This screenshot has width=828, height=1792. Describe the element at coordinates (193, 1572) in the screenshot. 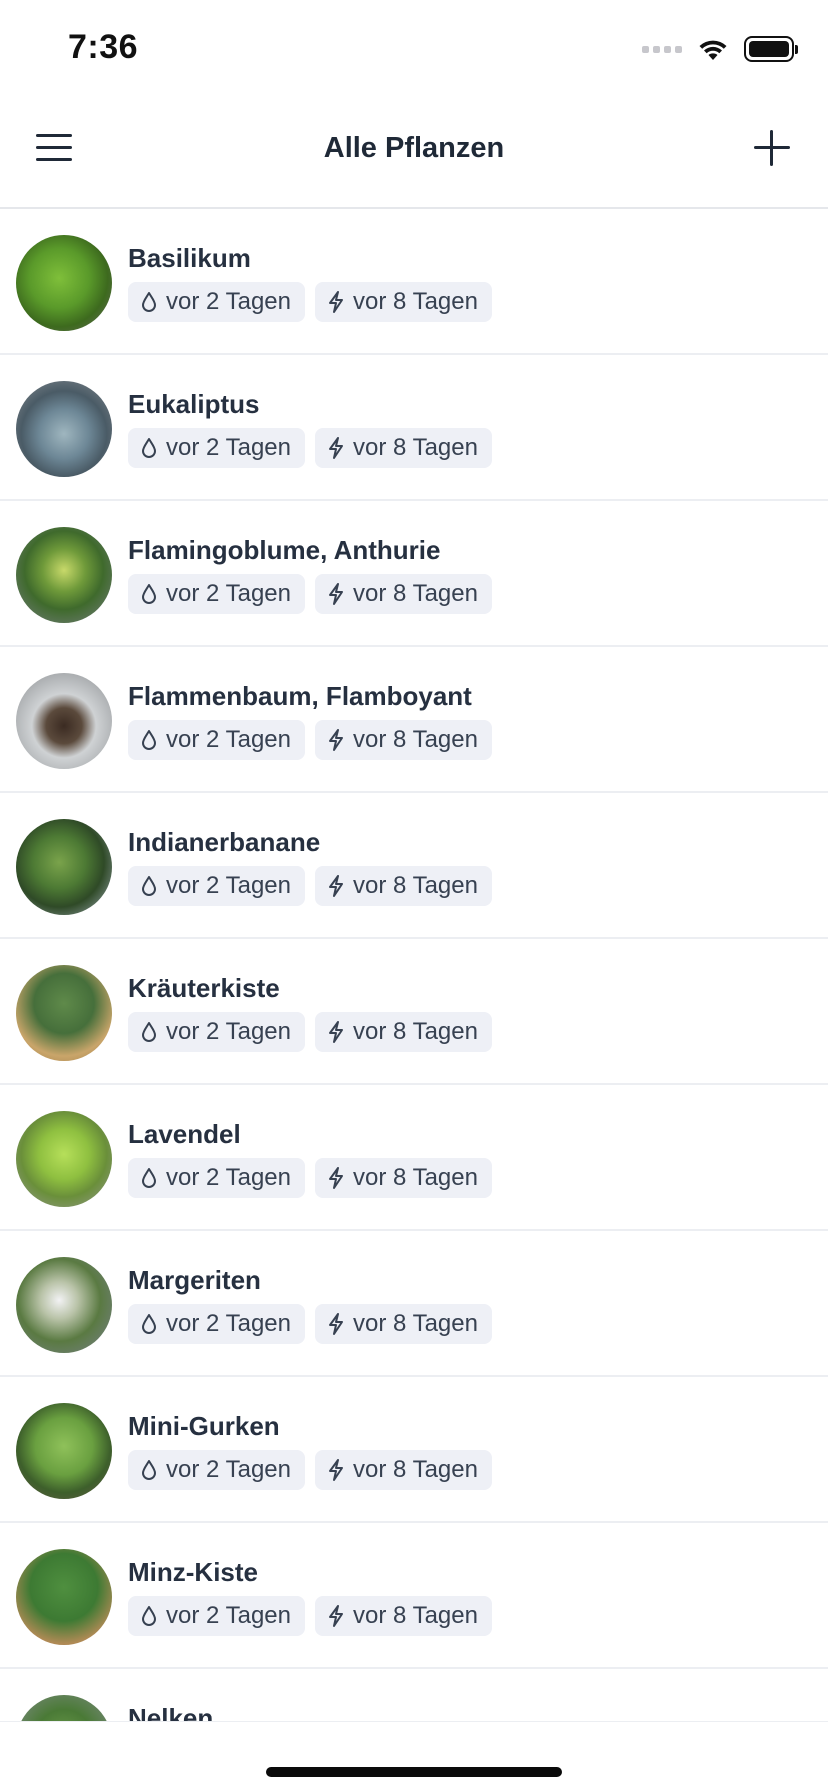

I see `plant-name: Minz-Kiste` at that location.